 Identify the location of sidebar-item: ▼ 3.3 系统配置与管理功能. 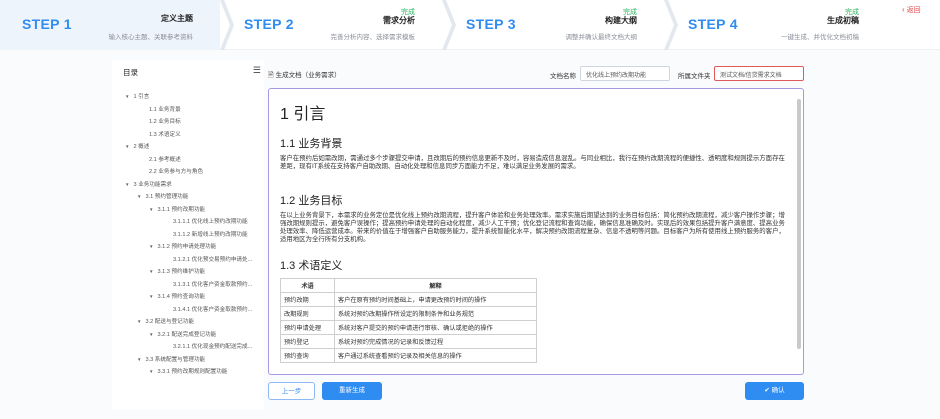
(171, 359).